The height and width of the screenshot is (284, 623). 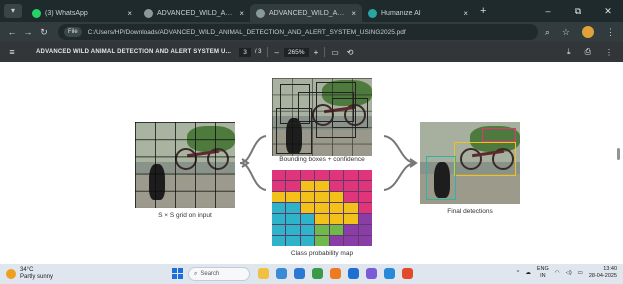 What do you see at coordinates (73, 32) in the screenshot?
I see `file-chip: File` at bounding box center [73, 32].